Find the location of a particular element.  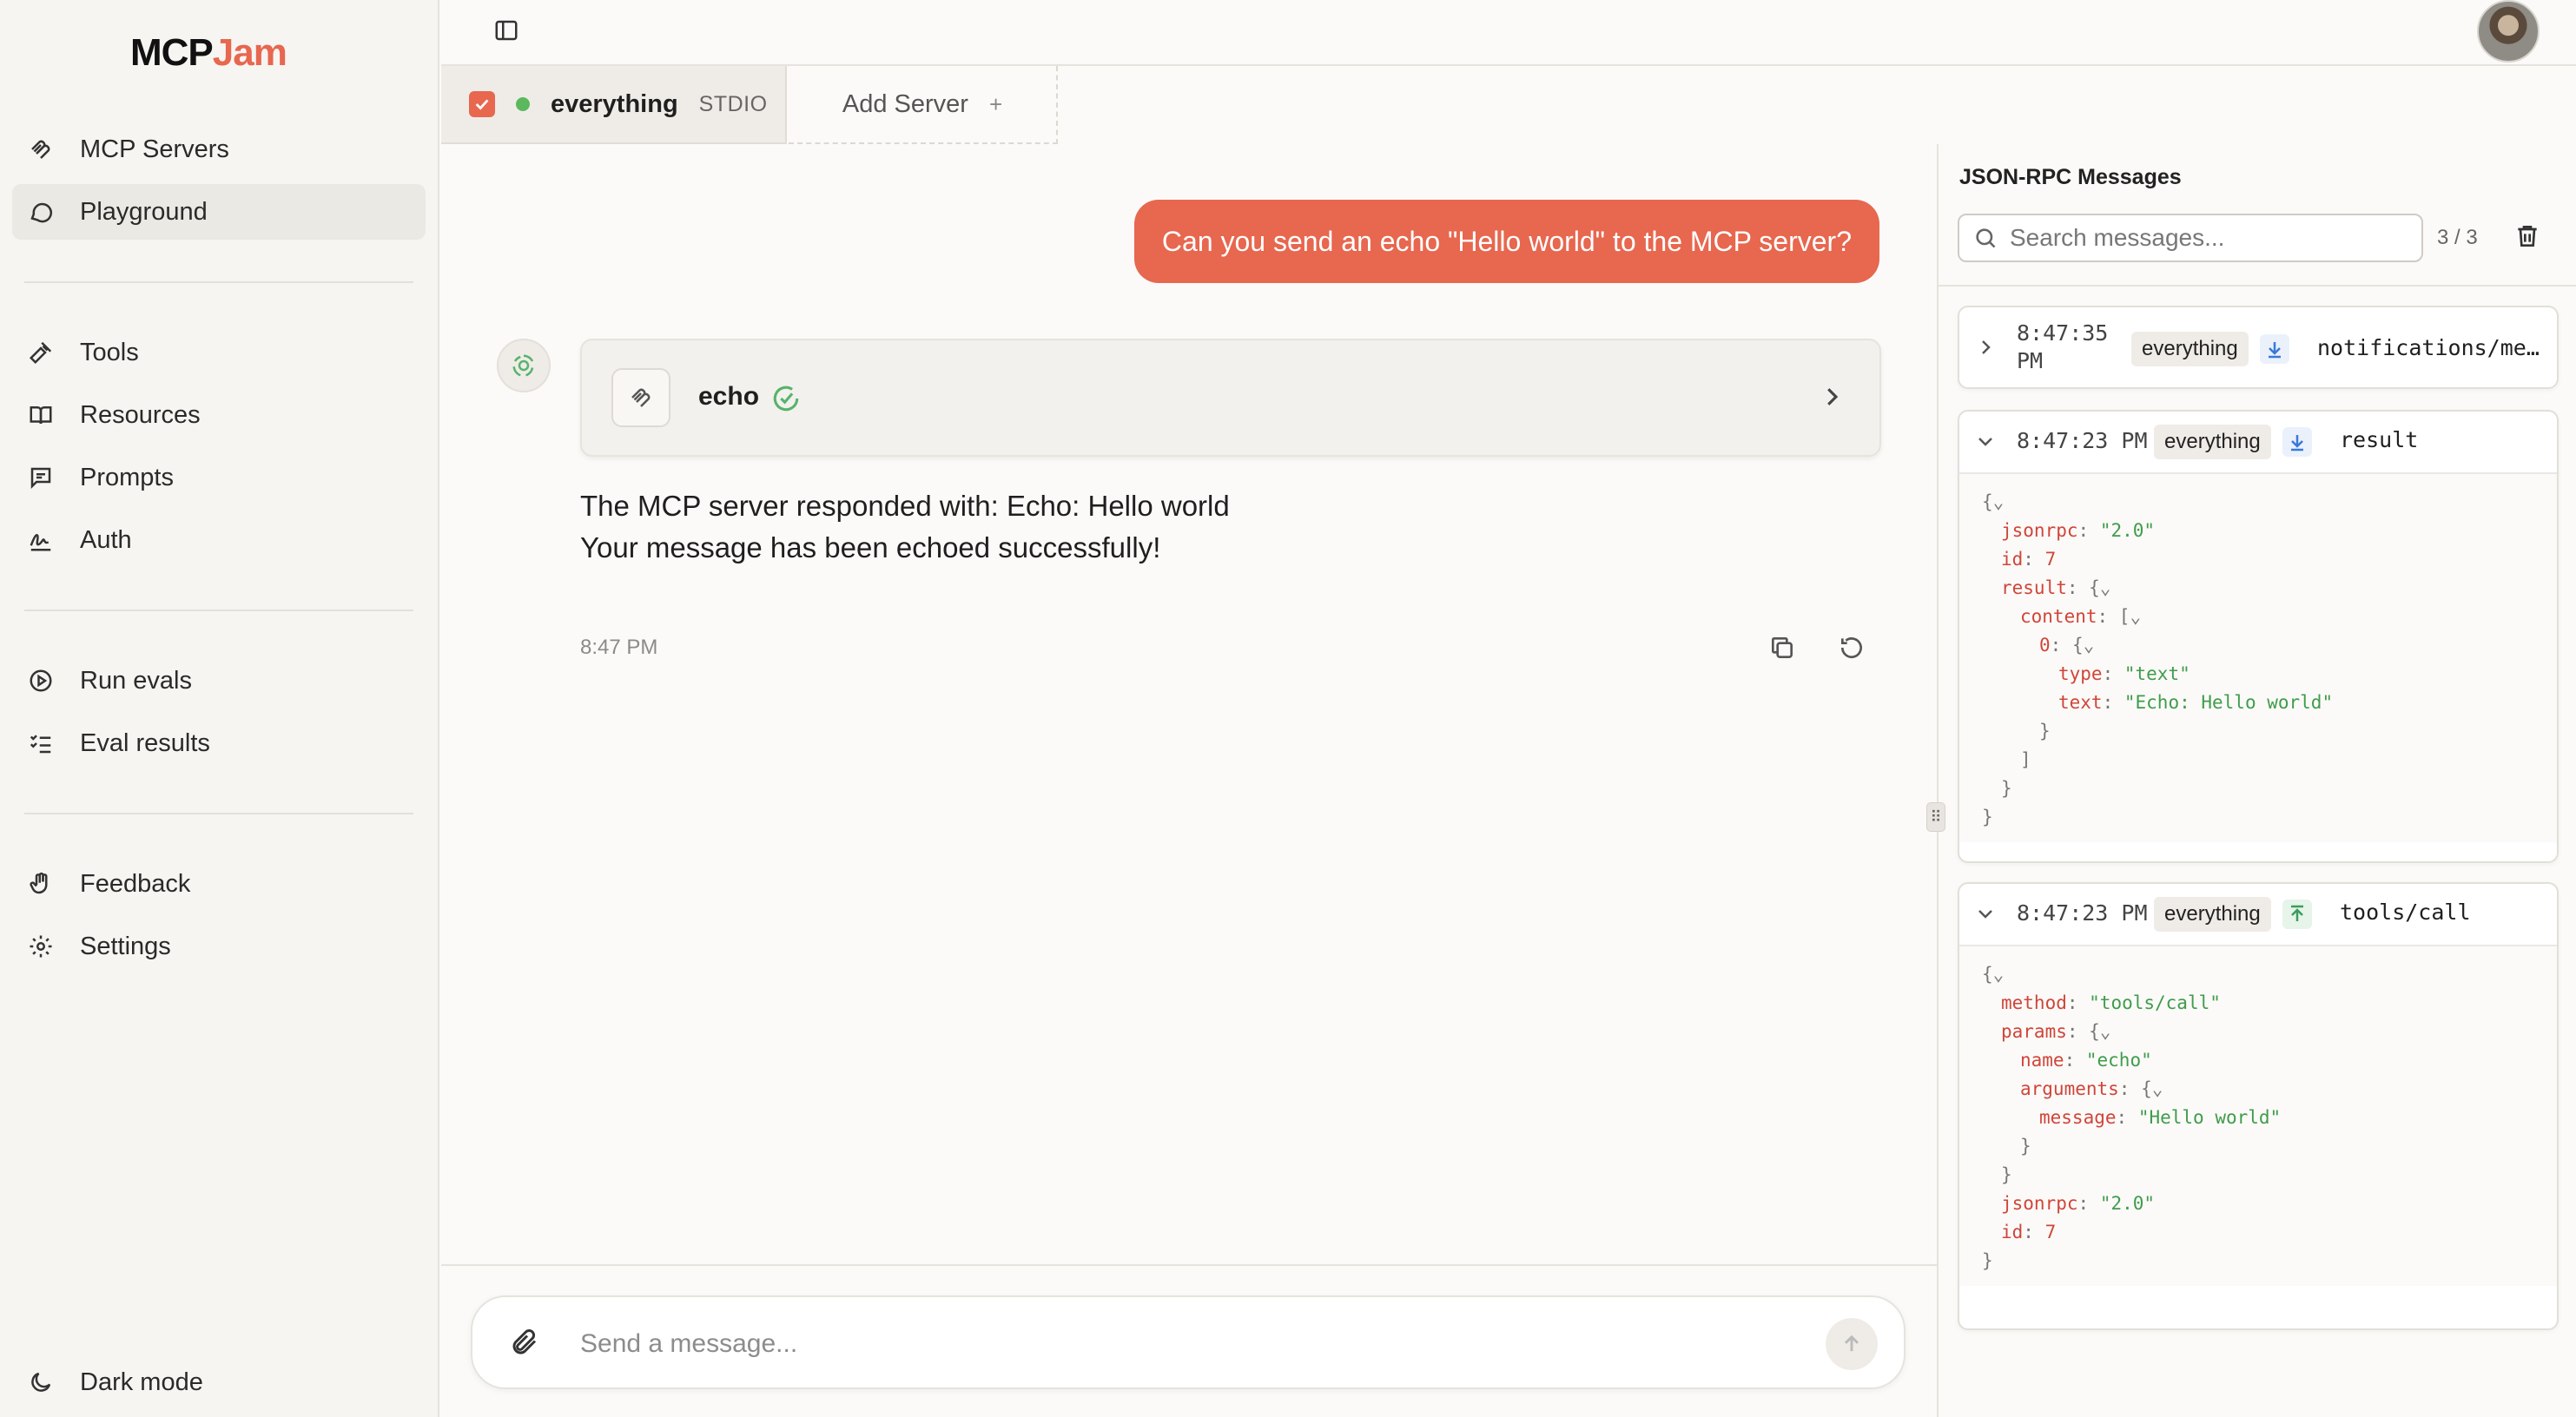

composer-area is located at coordinates (1189, 1341).